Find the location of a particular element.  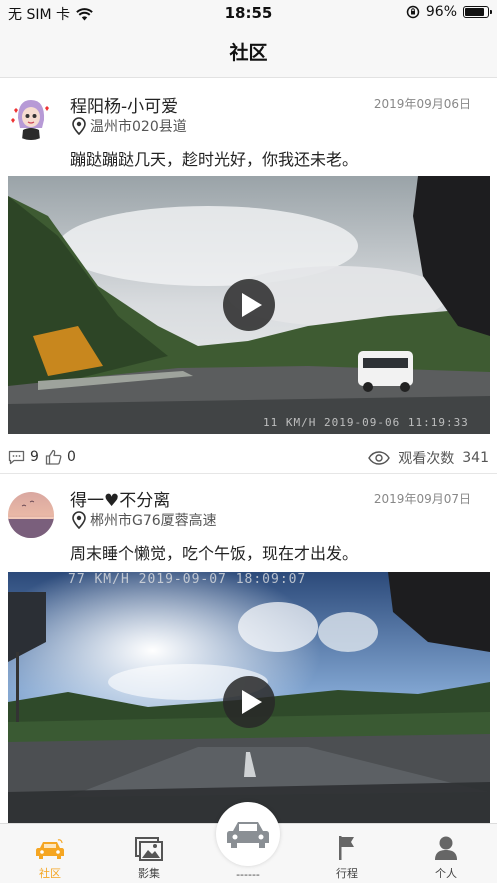

view-count-label: 观看次数 is located at coordinates (426, 459).